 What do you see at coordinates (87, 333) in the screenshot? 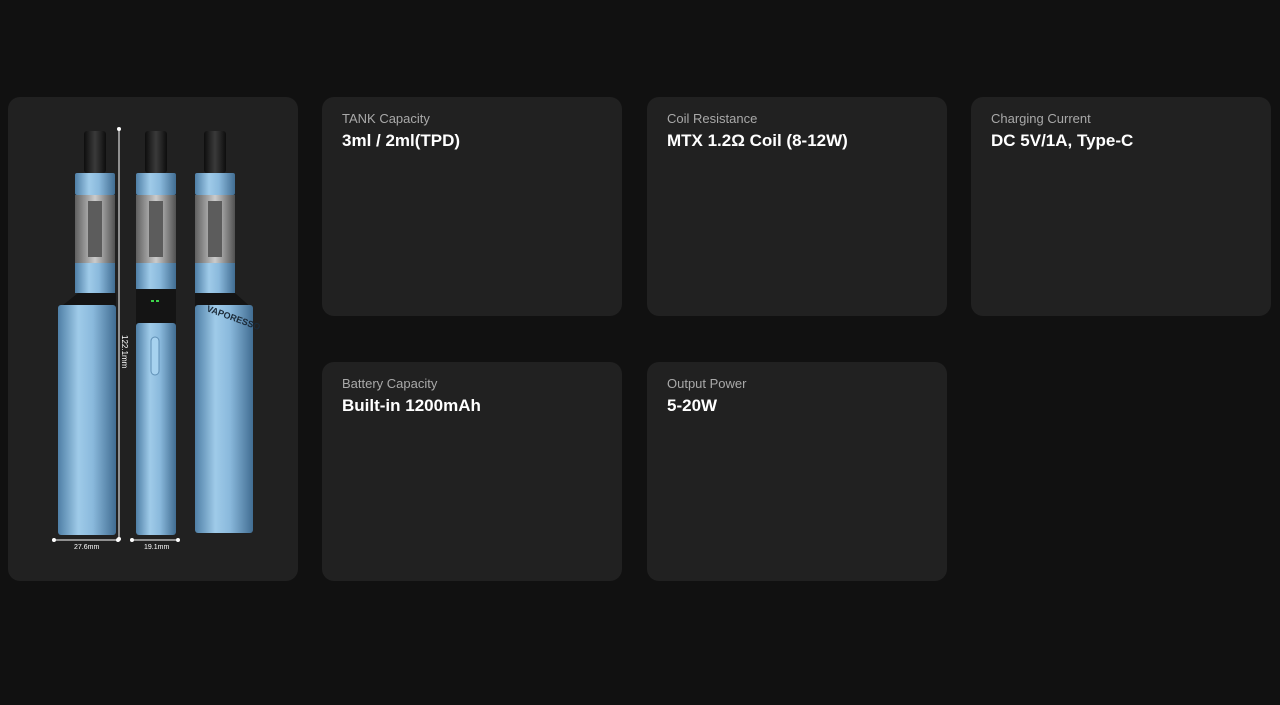
I see `device-side-view` at bounding box center [87, 333].